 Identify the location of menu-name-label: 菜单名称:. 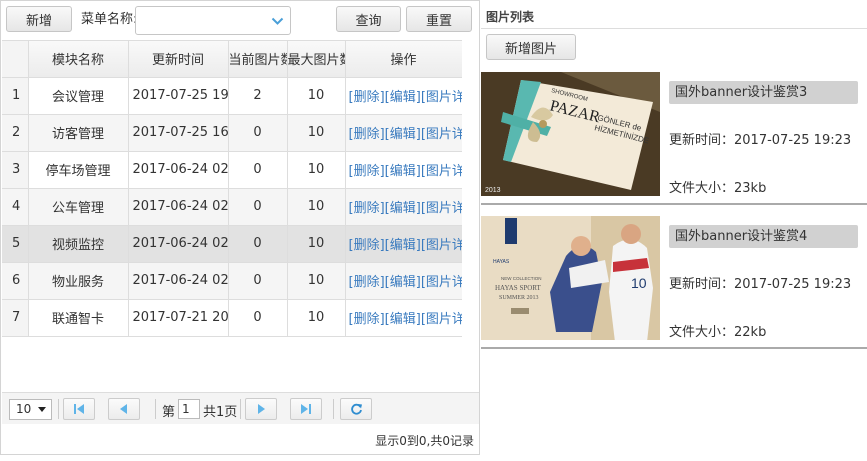
(109, 19).